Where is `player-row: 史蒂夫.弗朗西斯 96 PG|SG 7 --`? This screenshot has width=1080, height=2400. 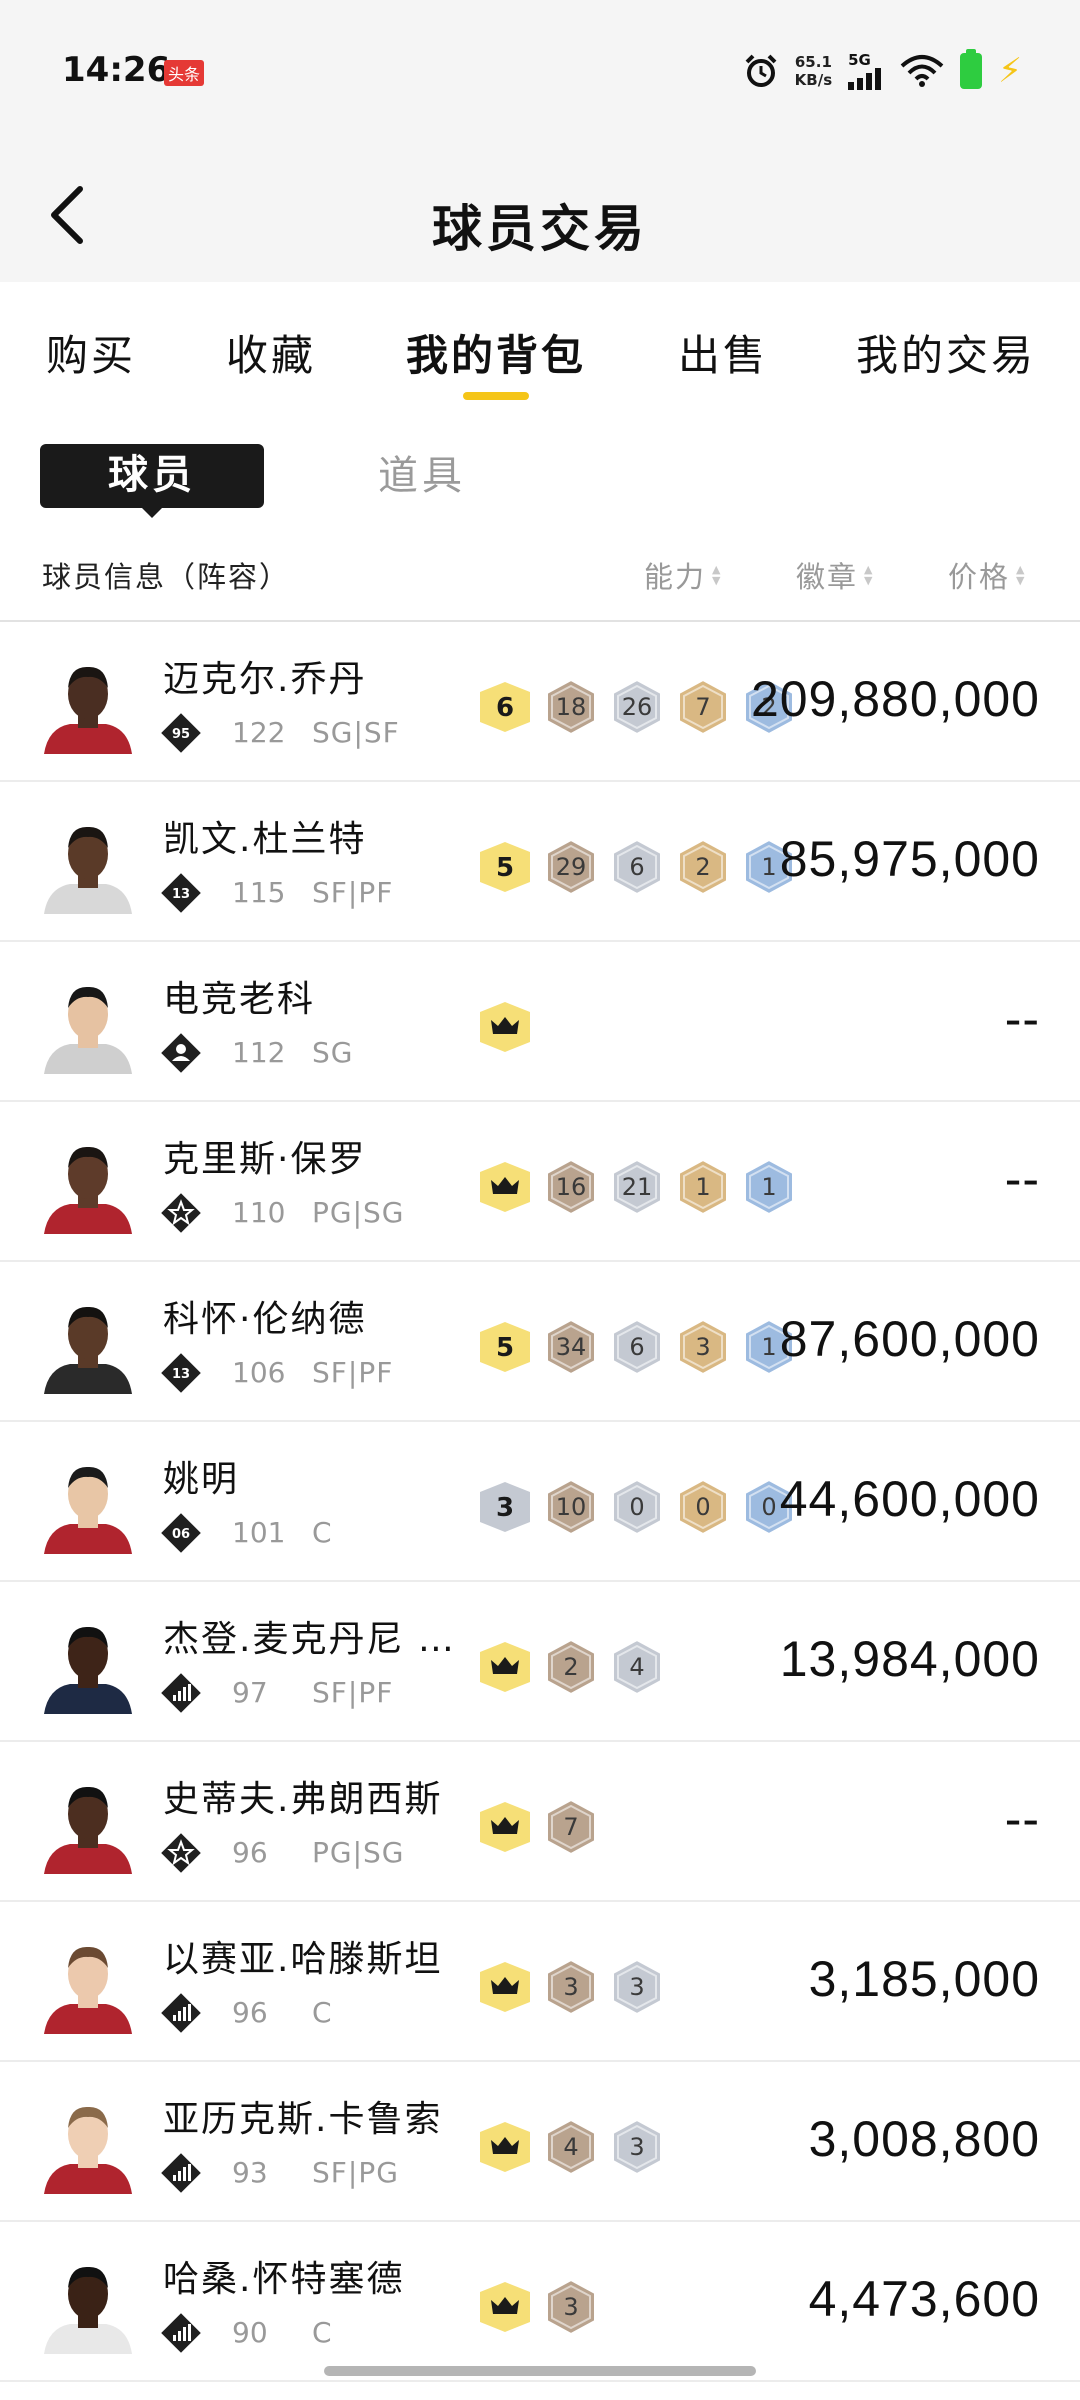
player-row: 史蒂夫.弗朗西斯 96 PG|SG 7 -- is located at coordinates (540, 1822).